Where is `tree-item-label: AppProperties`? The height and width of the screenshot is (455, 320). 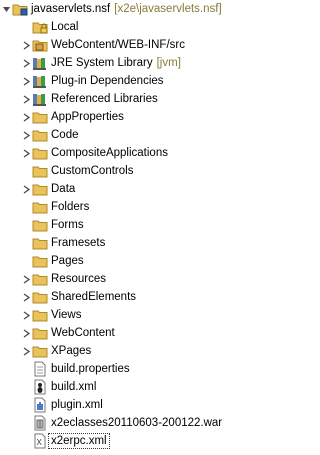 tree-item-label: AppProperties is located at coordinates (87, 117).